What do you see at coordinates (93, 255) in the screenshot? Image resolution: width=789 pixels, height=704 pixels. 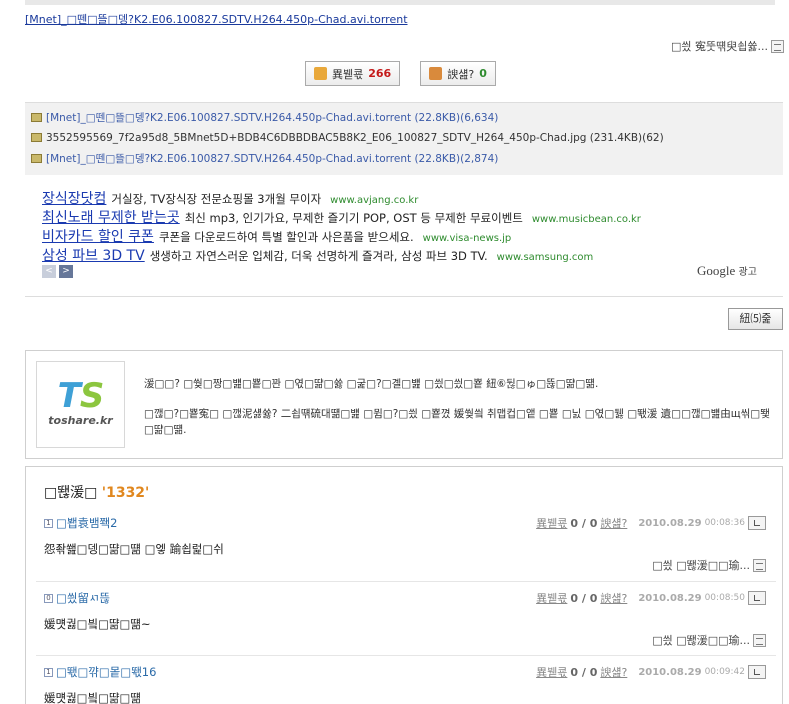 I see `ad-title-link: 삼성 파브 3D TV` at bounding box center [93, 255].